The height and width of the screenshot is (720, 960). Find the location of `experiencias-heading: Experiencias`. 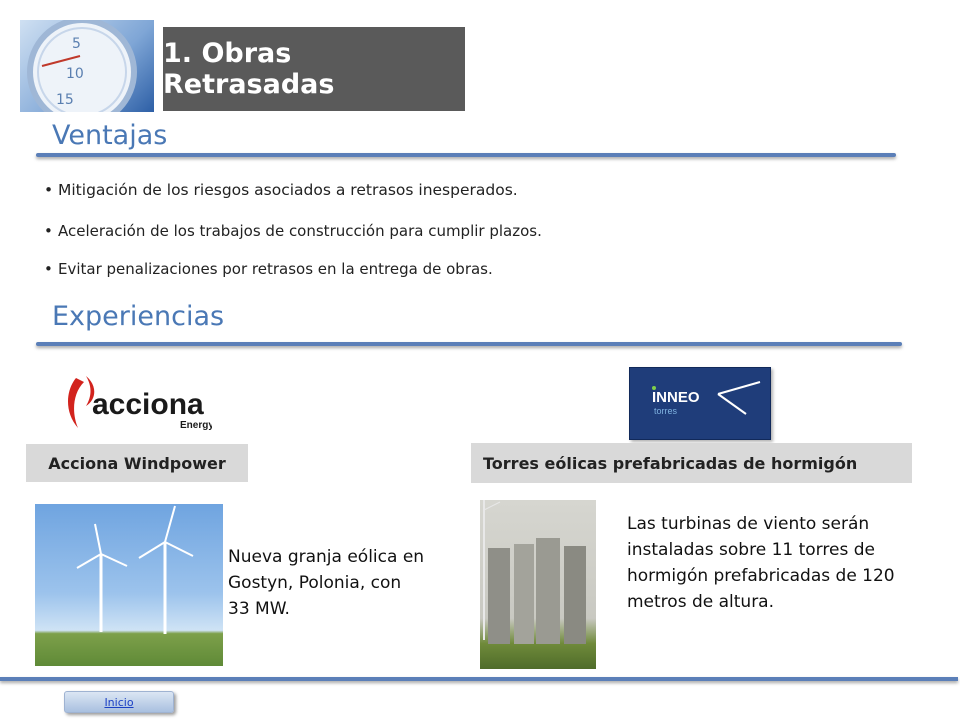

experiencias-heading: Experiencias is located at coordinates (138, 316).